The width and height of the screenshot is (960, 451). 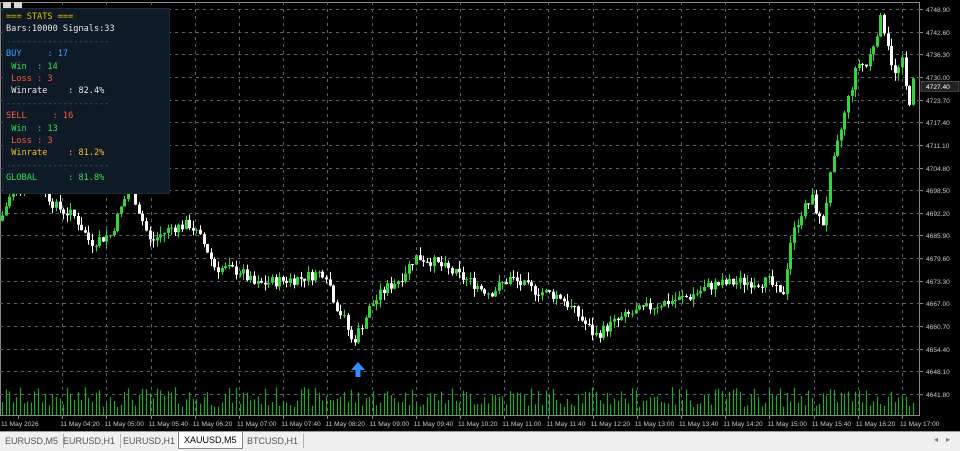 I want to click on triangle-right-icon: ▸, so click(x=948, y=439).